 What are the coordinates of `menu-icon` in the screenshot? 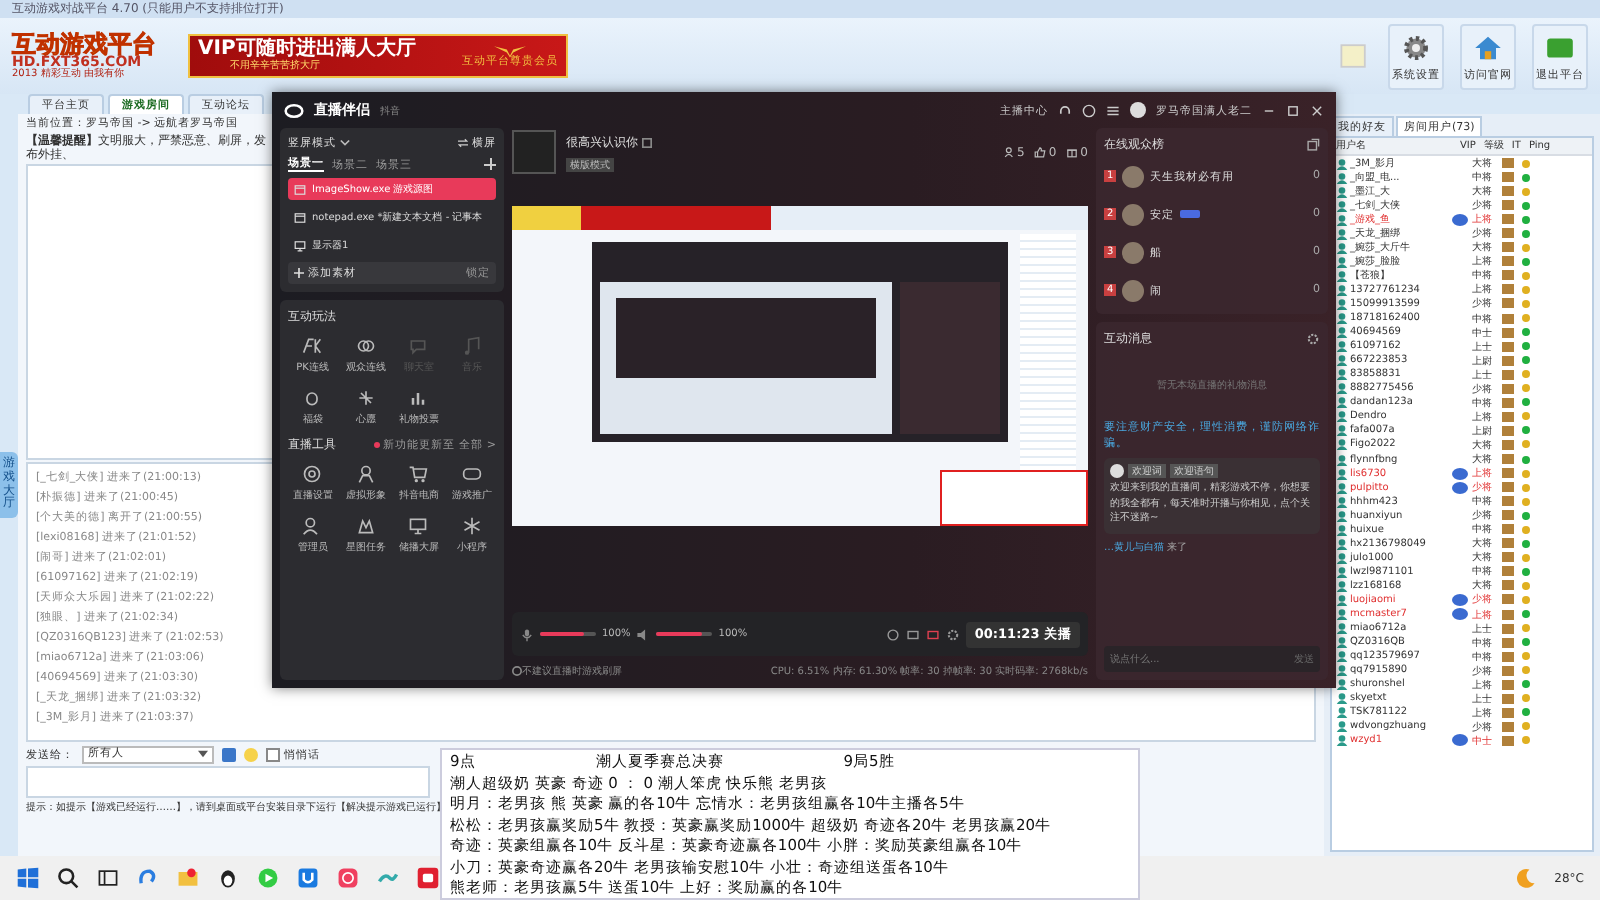 It's located at (1113, 110).